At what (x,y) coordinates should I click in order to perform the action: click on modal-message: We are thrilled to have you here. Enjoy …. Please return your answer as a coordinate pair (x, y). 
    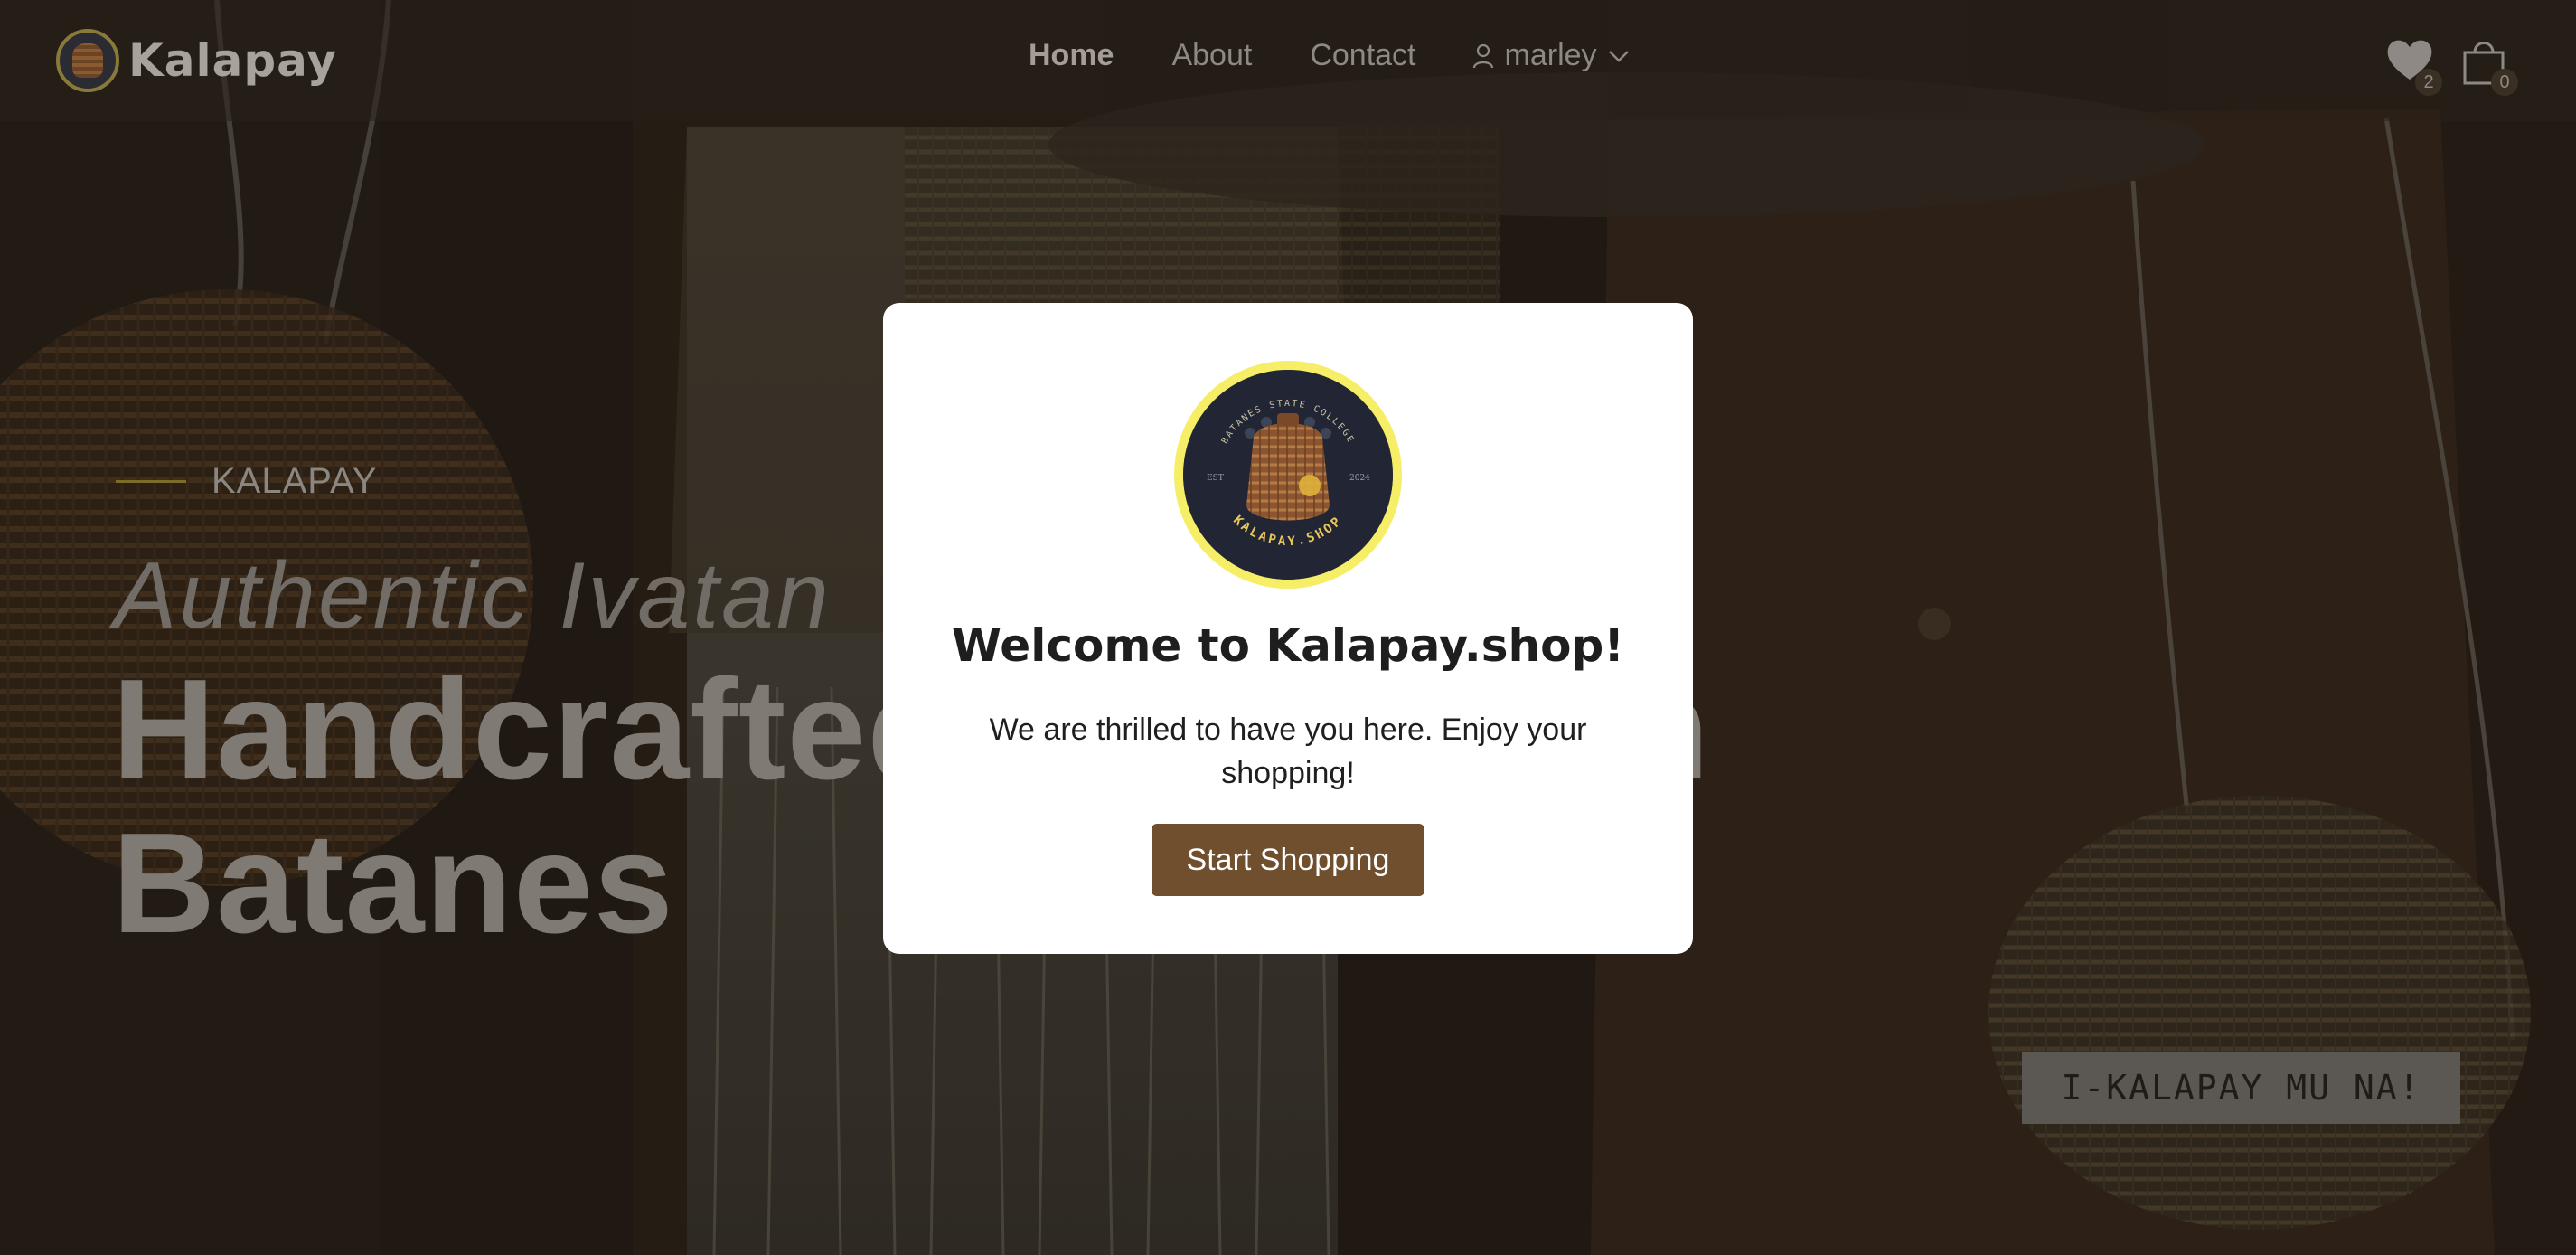
    Looking at the image, I should click on (1288, 751).